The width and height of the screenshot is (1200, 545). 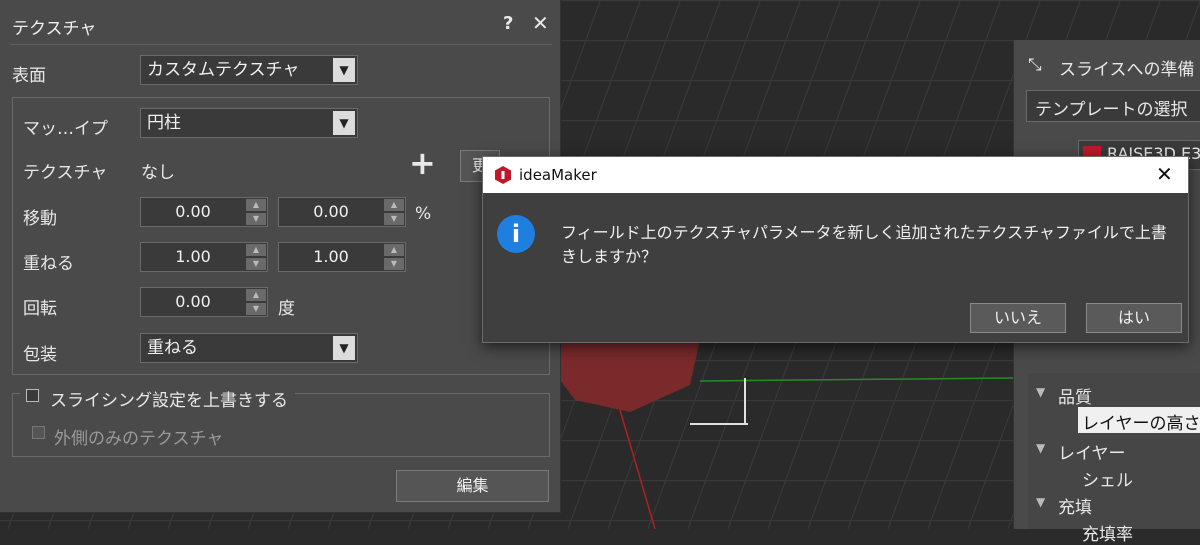 I want to click on move-x-input: 0.00 ▲ ▼, so click(x=204, y=212).